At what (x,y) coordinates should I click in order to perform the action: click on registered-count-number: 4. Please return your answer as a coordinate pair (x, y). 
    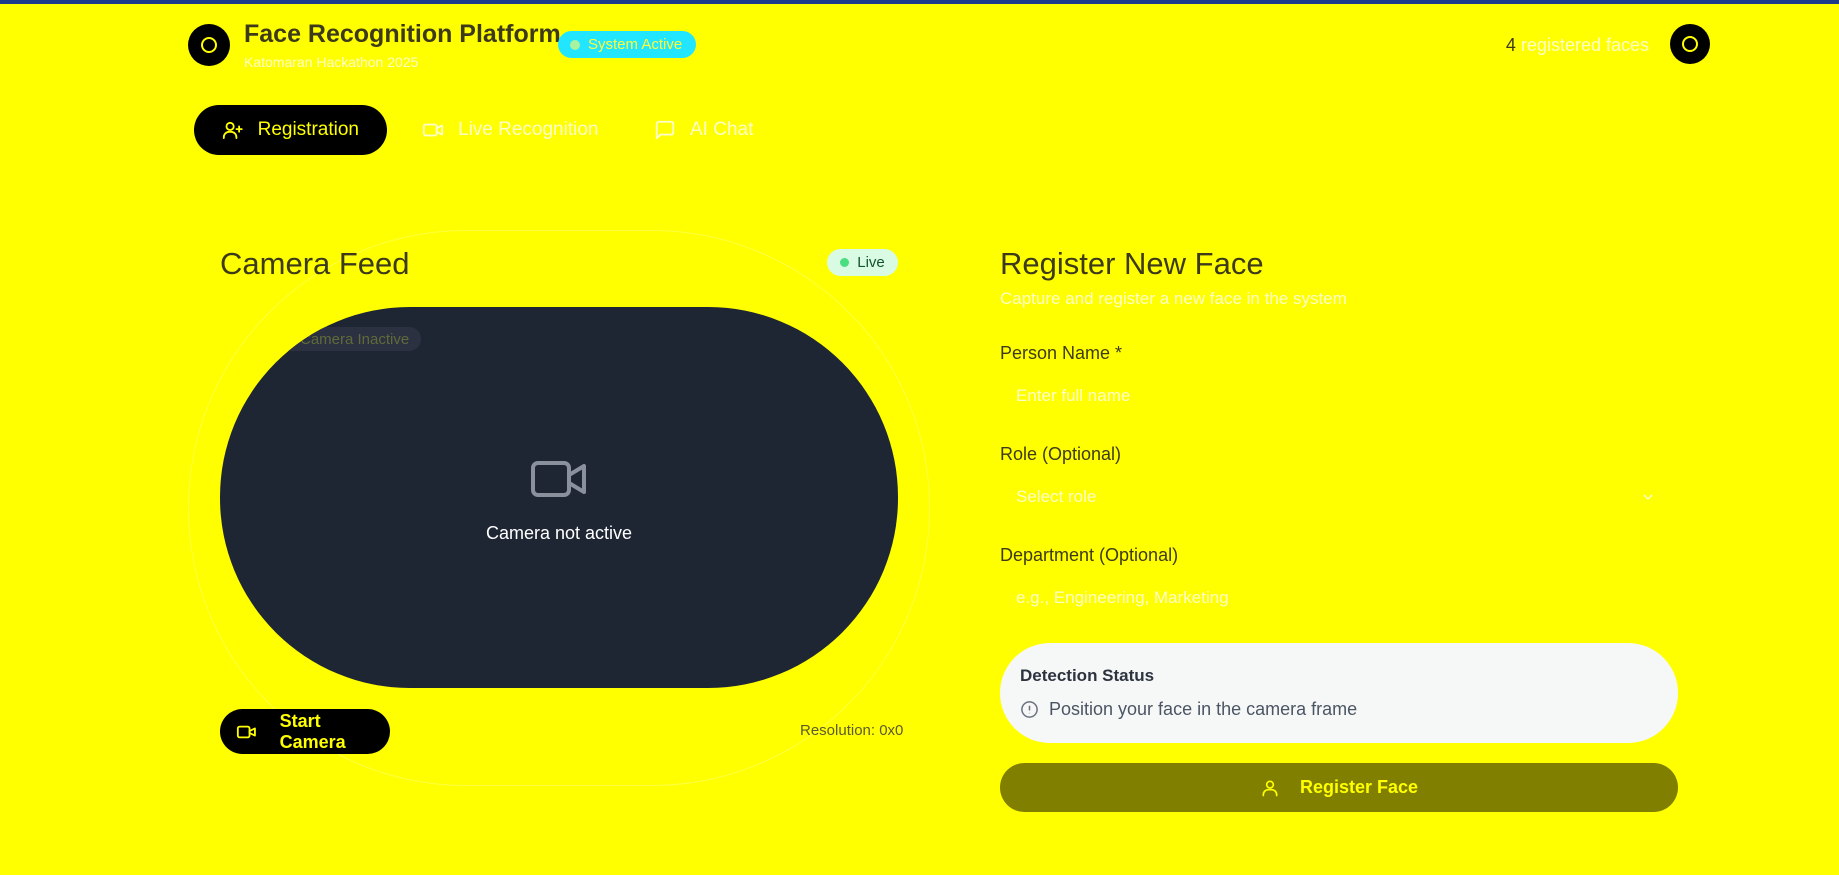
    Looking at the image, I should click on (1510, 45).